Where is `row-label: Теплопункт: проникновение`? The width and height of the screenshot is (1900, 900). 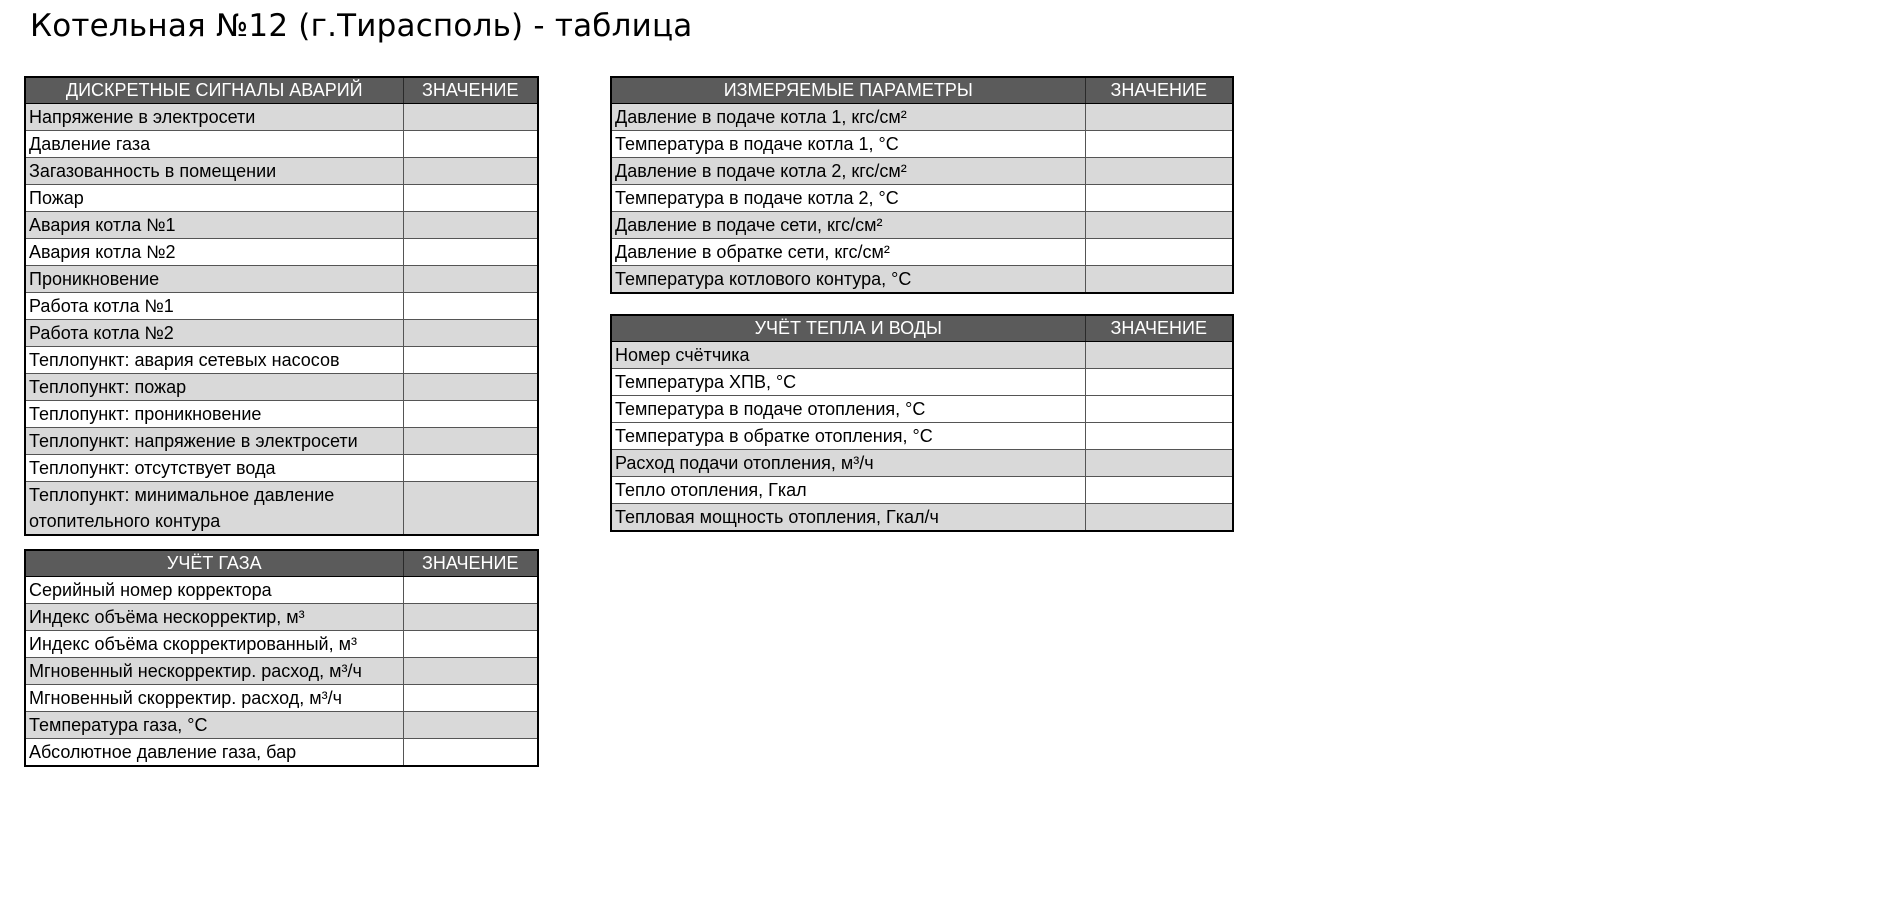 row-label: Теплопункт: проникновение is located at coordinates (214, 414).